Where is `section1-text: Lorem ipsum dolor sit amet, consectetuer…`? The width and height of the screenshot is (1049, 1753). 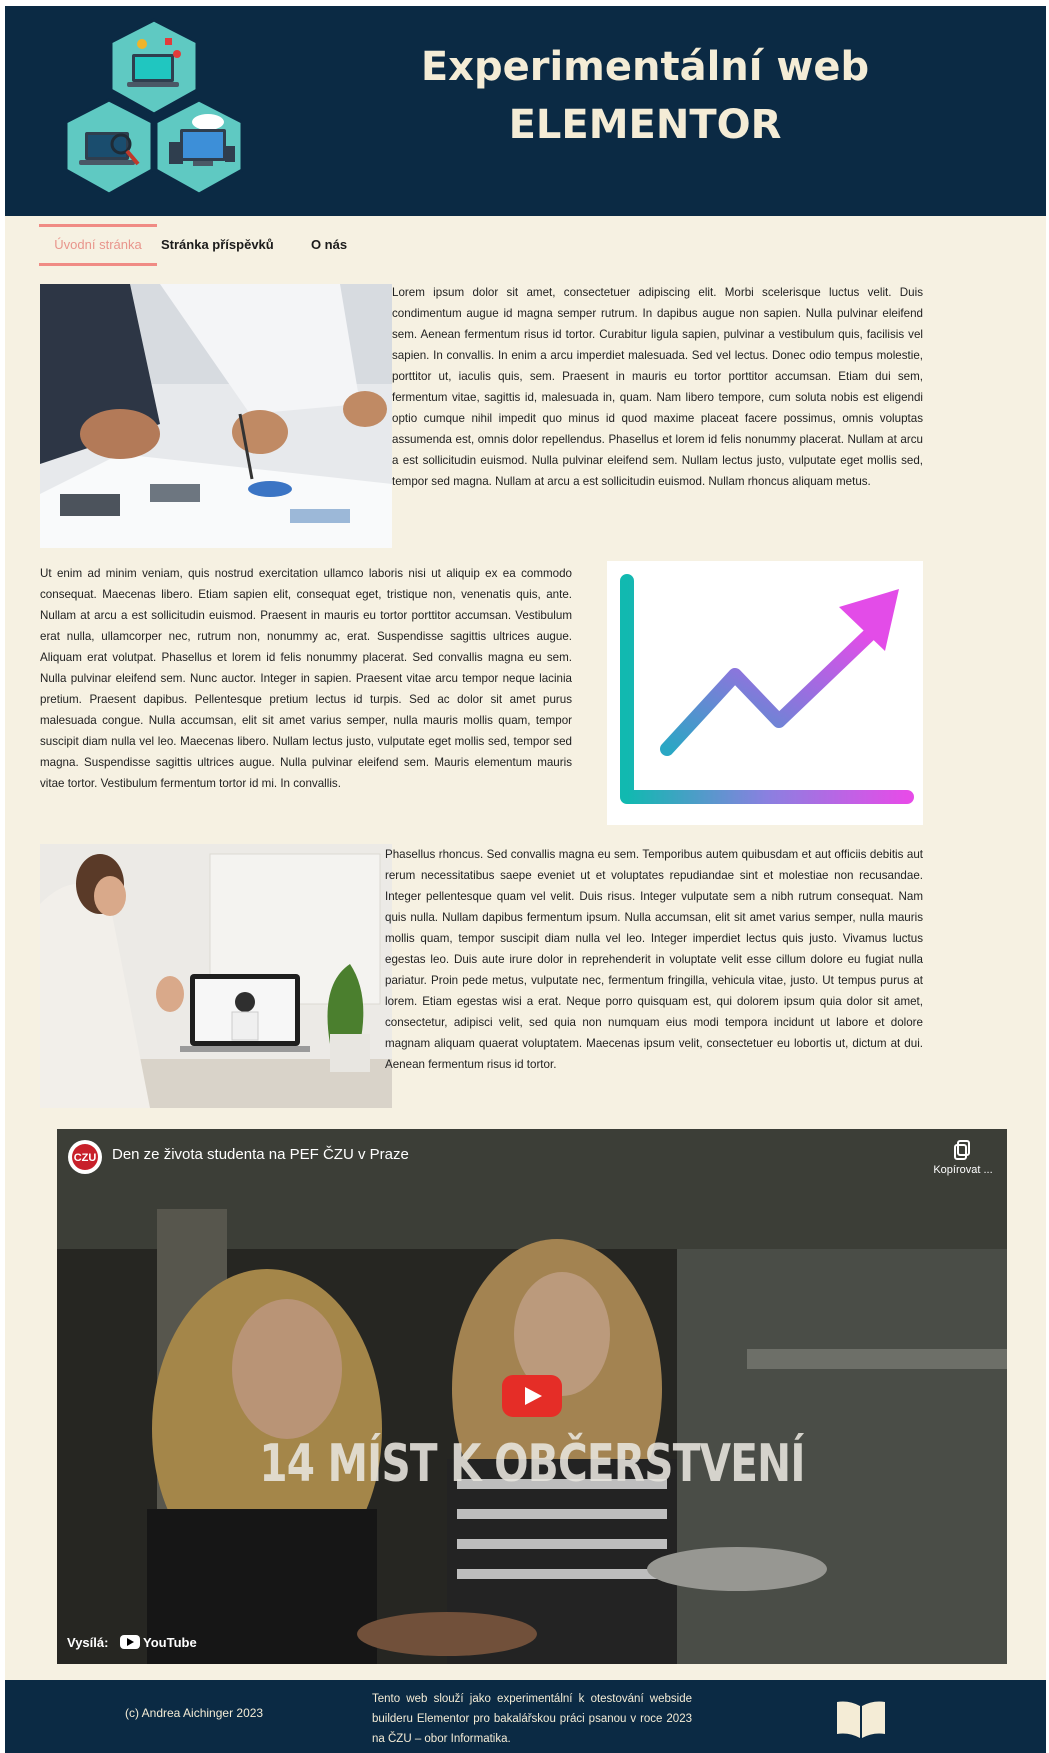 section1-text: Lorem ipsum dolor sit amet, consectetuer… is located at coordinates (657, 387).